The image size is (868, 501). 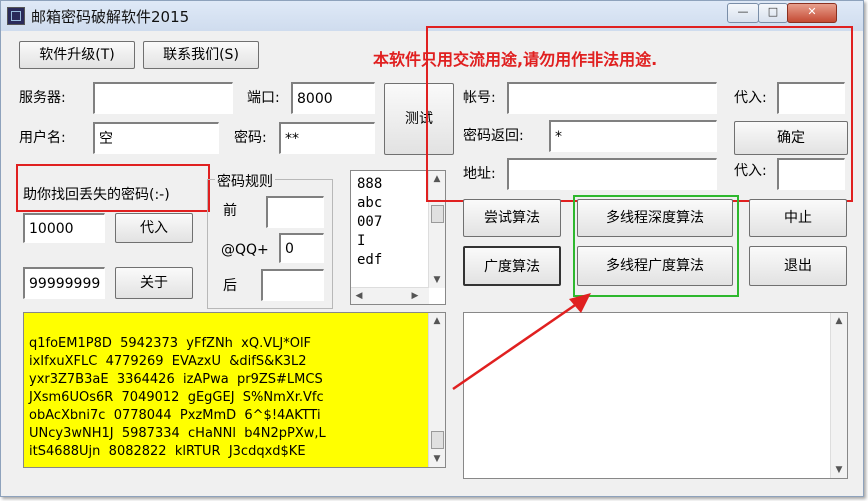 I want to click on confirm-button: 确定, so click(x=791, y=138).